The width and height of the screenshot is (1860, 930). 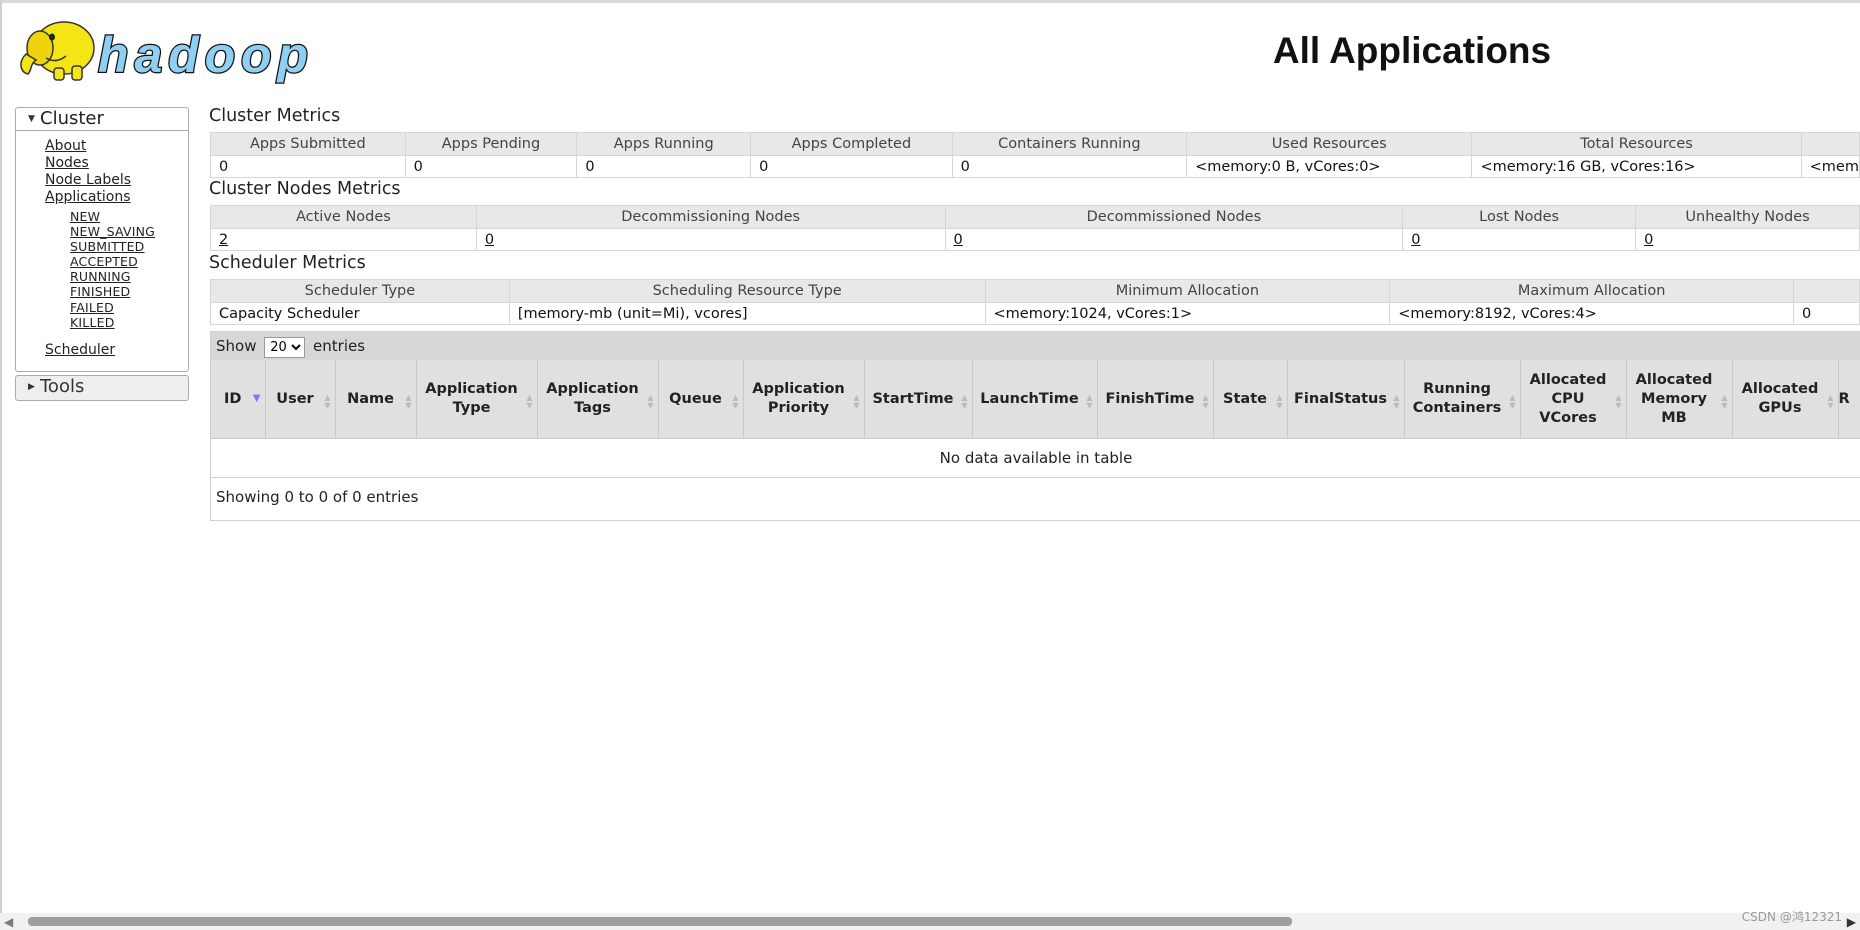 I want to click on column-header-application-tags: Application Tags ▲ ▼, so click(x=598, y=399).